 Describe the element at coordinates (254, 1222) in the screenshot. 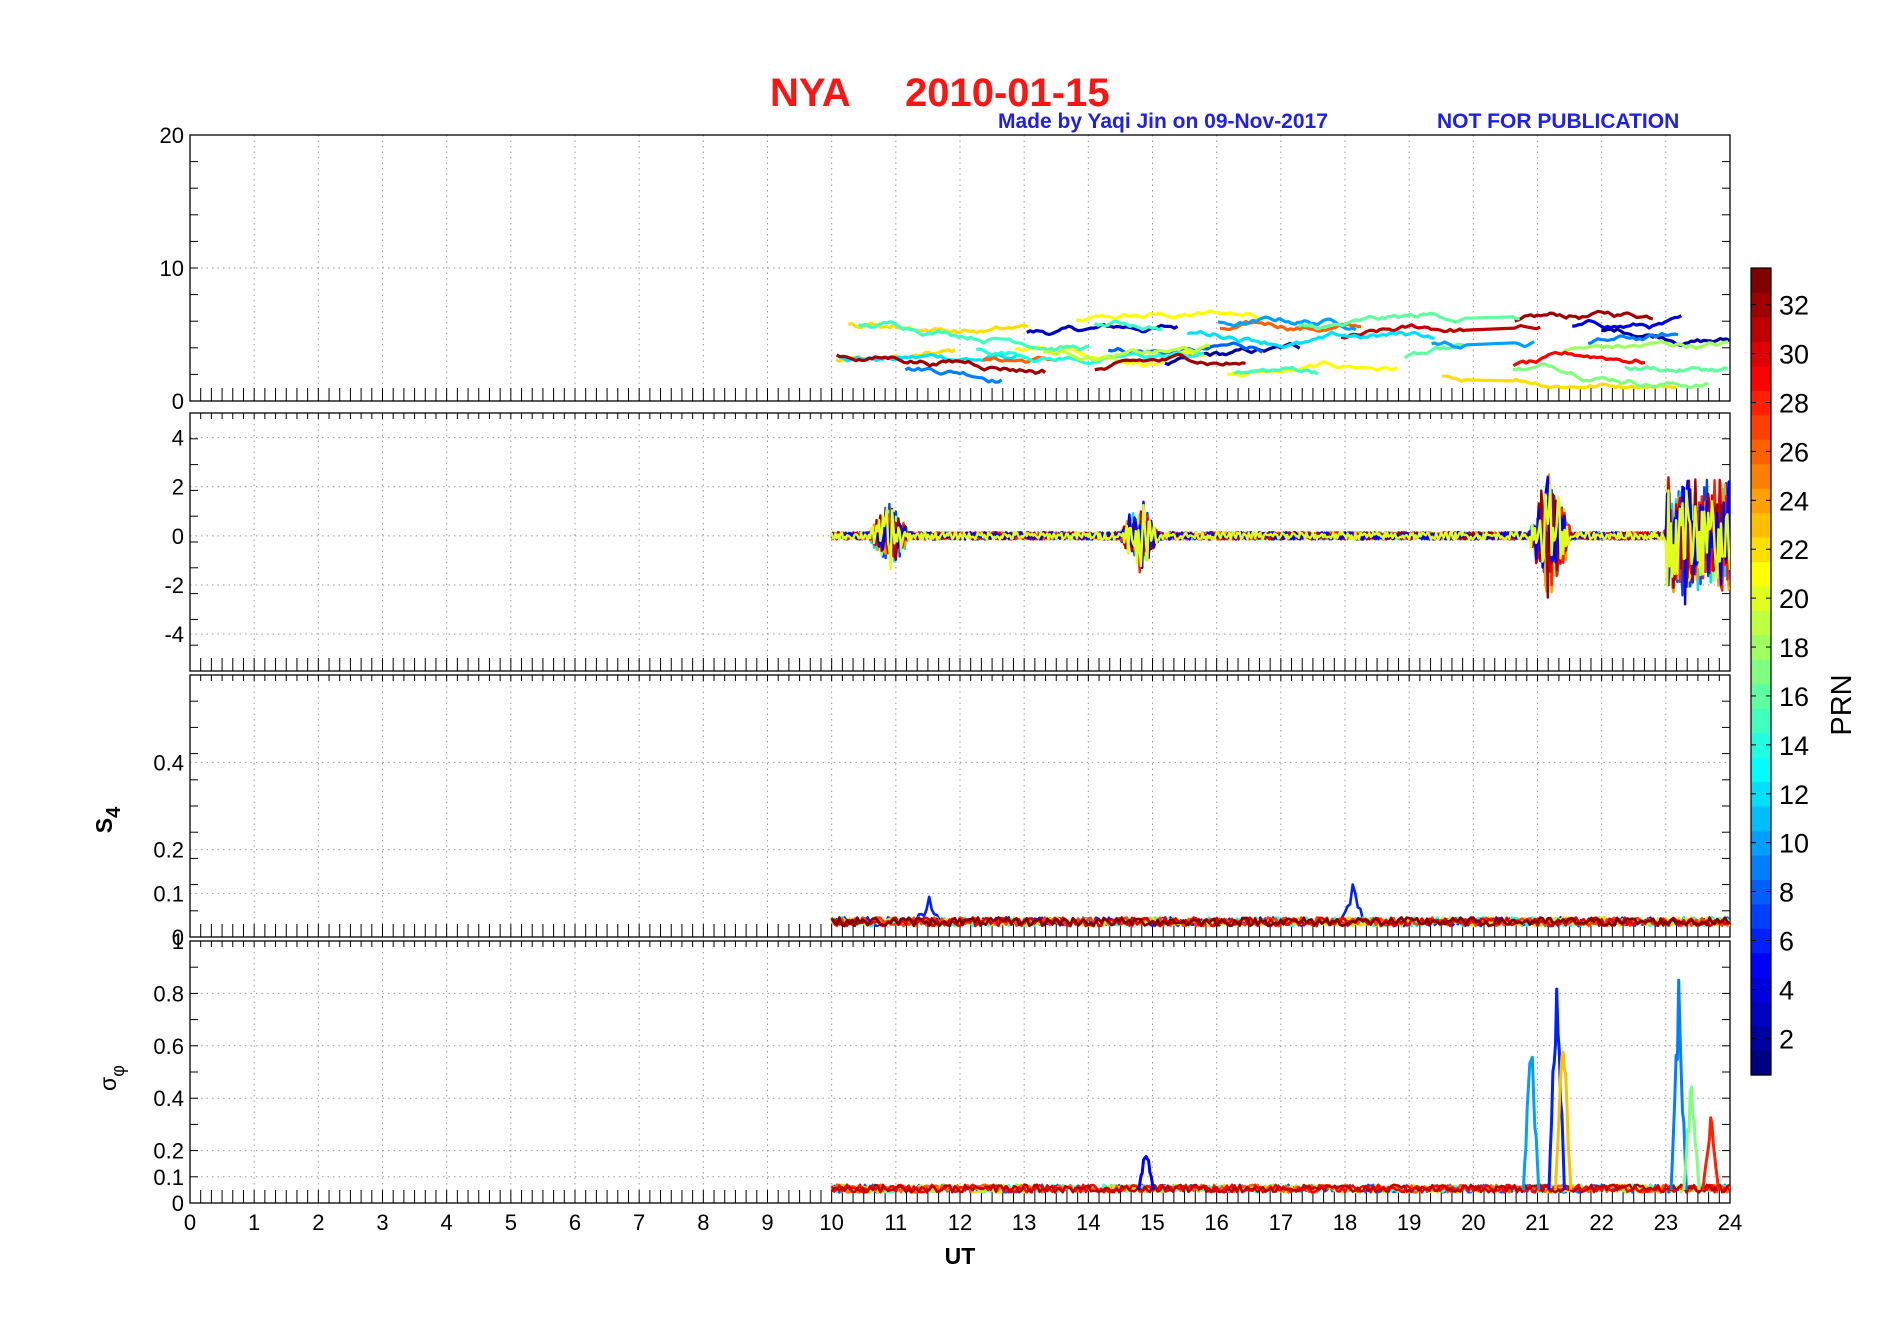

I see `x-tick-label: 1` at that location.